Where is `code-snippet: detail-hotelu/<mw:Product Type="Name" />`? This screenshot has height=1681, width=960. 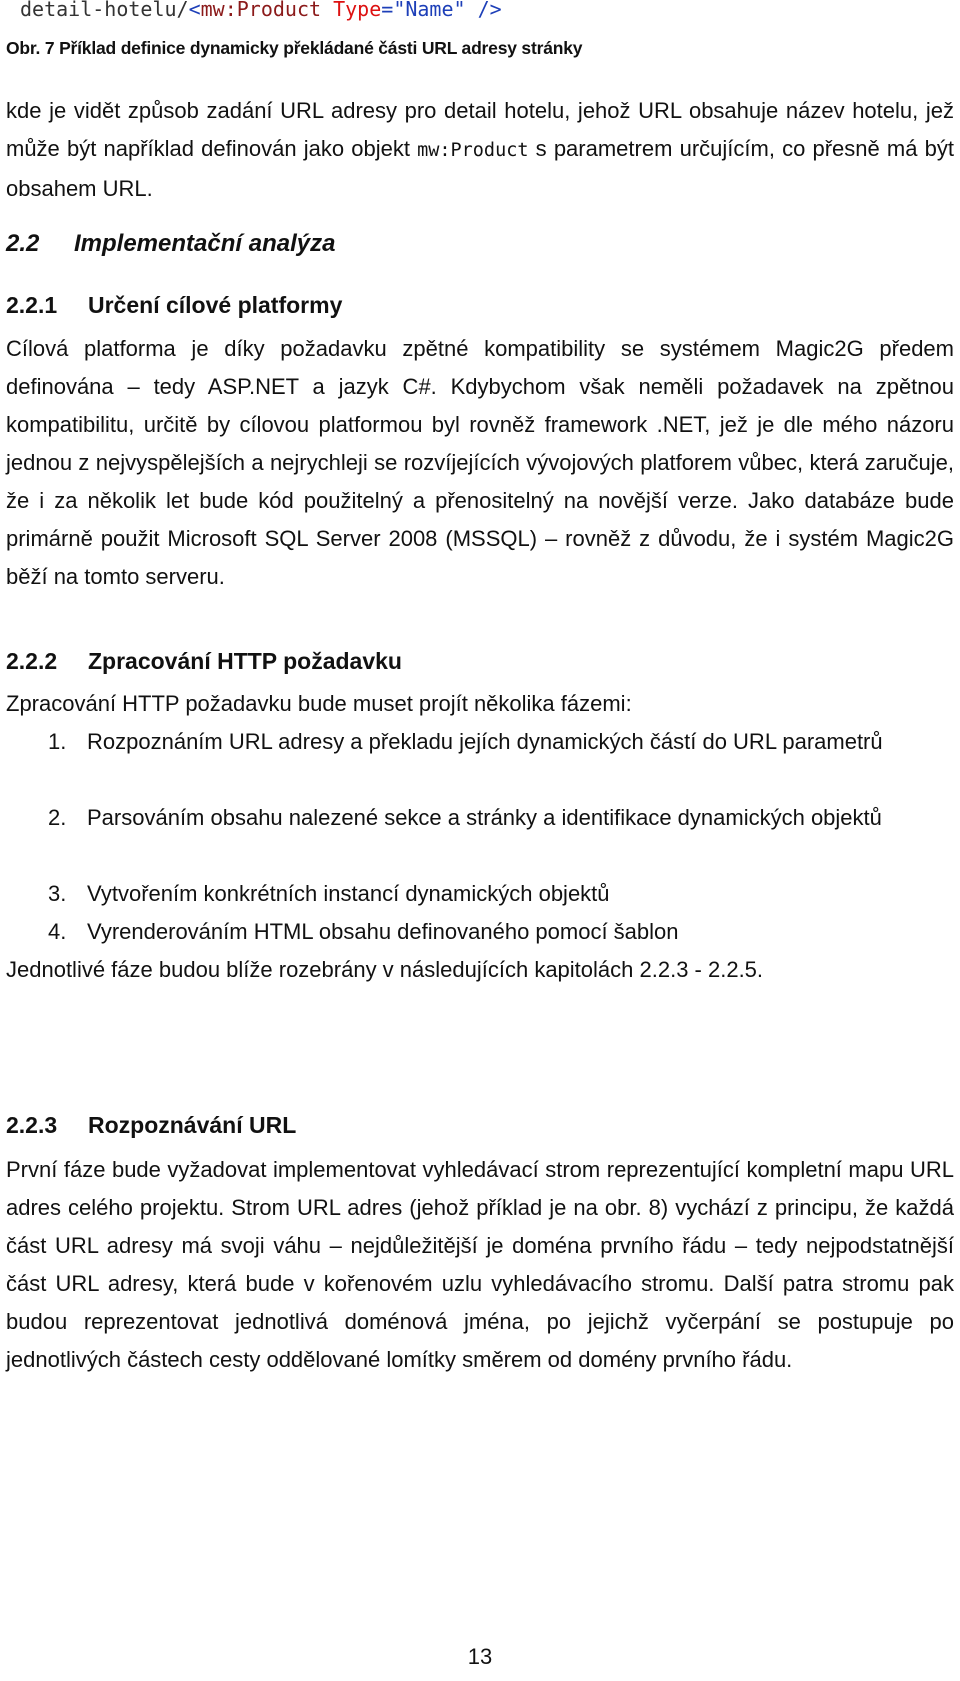 code-snippet: detail-hotelu/<mw:Product Type="Name" /> is located at coordinates (487, 10).